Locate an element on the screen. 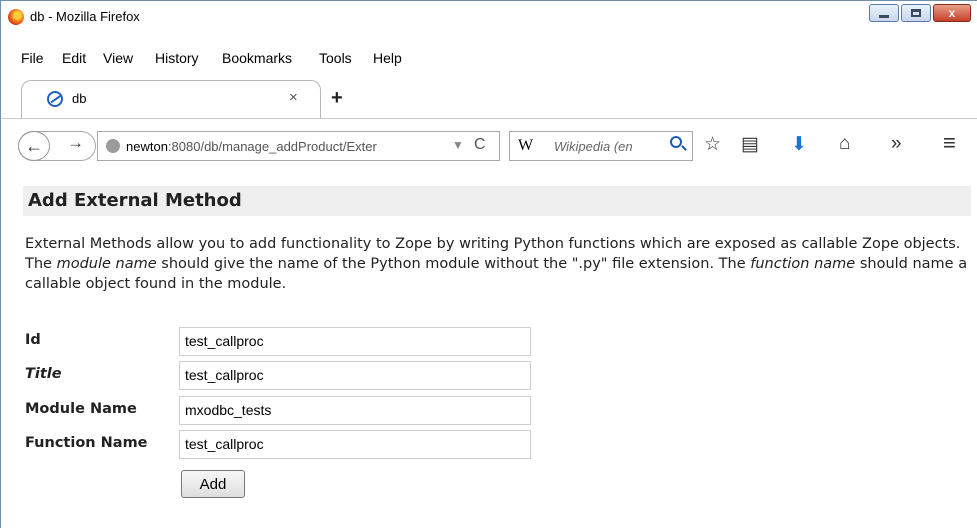  search-input: Wikipedia (en is located at coordinates (593, 146).